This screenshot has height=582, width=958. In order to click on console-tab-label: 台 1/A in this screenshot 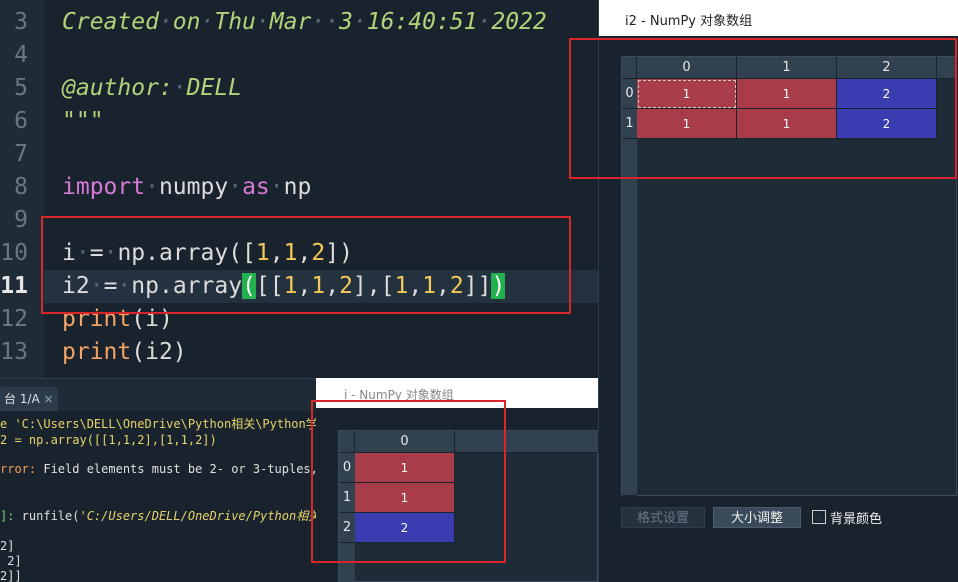, I will do `click(22, 399)`.